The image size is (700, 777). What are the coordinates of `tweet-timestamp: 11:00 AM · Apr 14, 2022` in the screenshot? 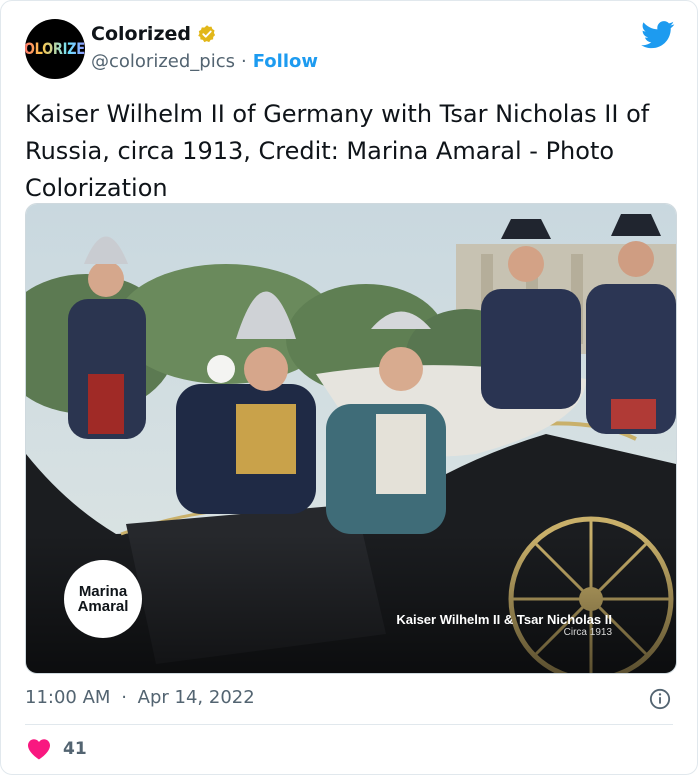 It's located at (140, 697).